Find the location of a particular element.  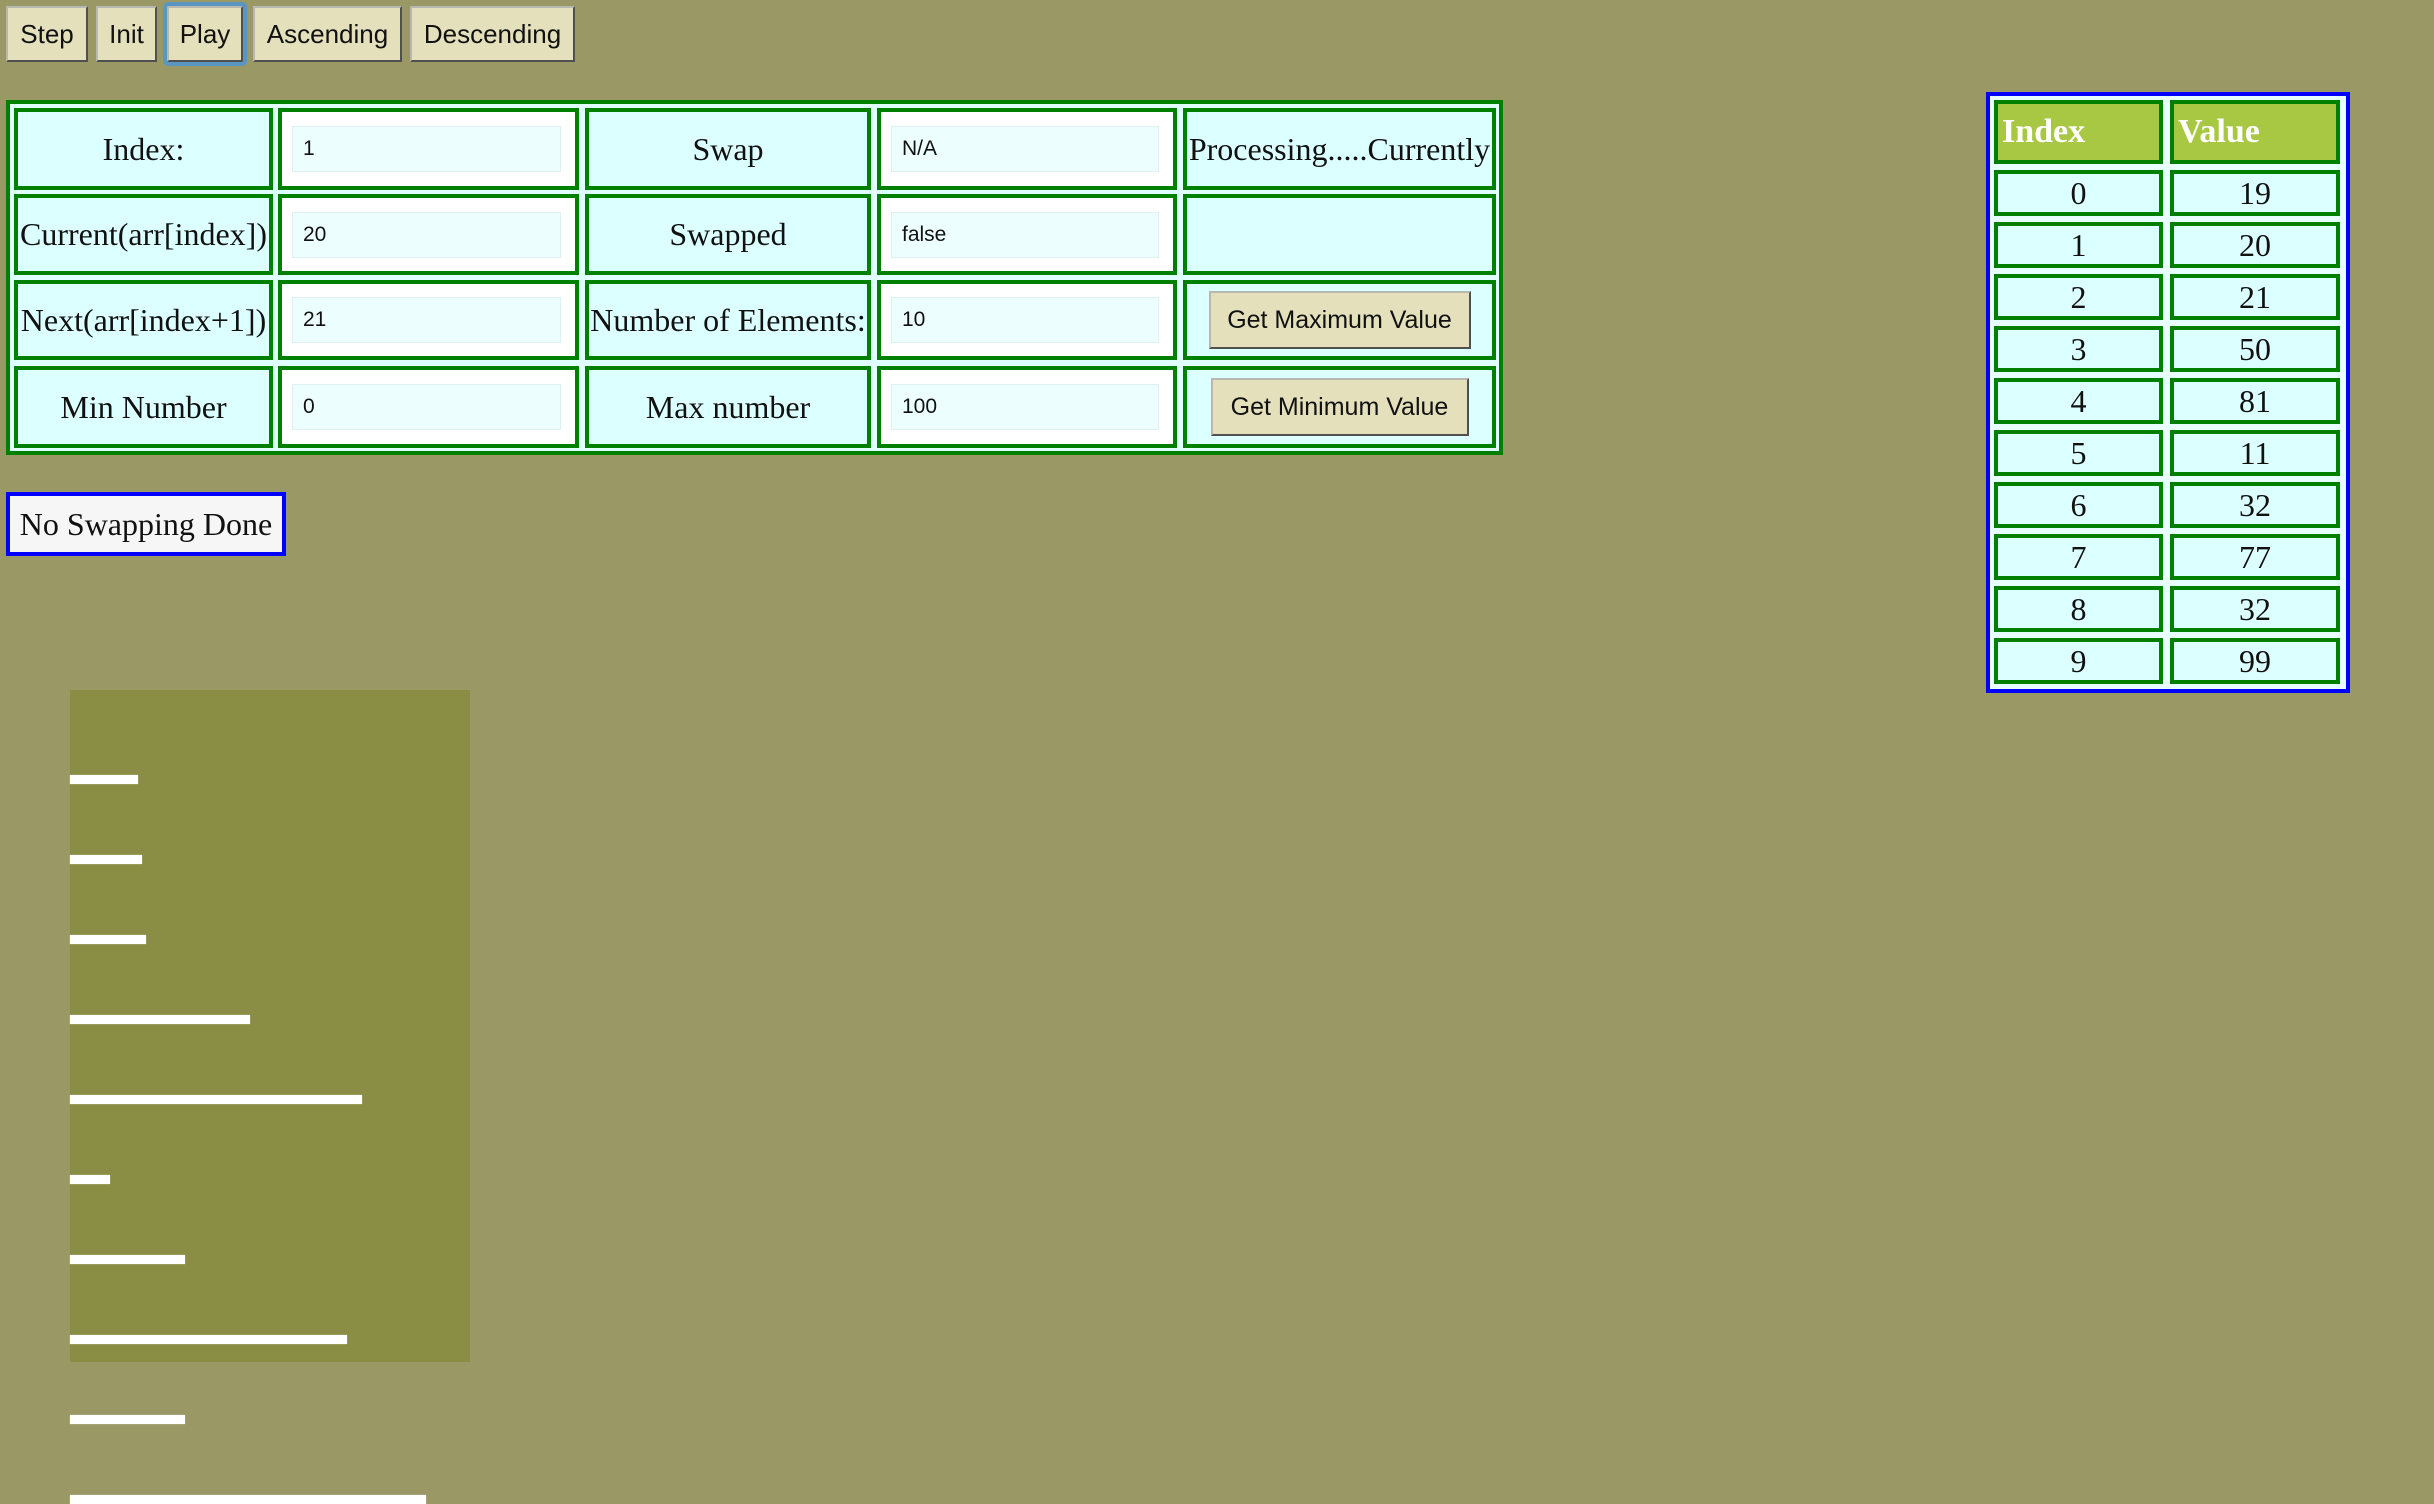

num-elements-label: Number of Elements: is located at coordinates (728, 320).